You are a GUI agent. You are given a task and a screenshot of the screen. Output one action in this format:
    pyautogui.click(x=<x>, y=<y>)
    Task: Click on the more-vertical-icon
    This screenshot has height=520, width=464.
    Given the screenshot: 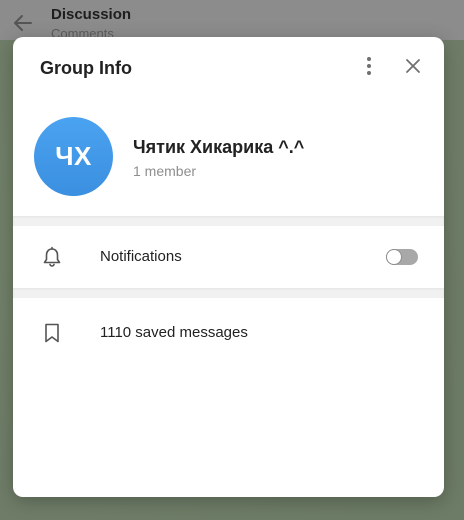 What is the action you would take?
    pyautogui.click(x=369, y=68)
    